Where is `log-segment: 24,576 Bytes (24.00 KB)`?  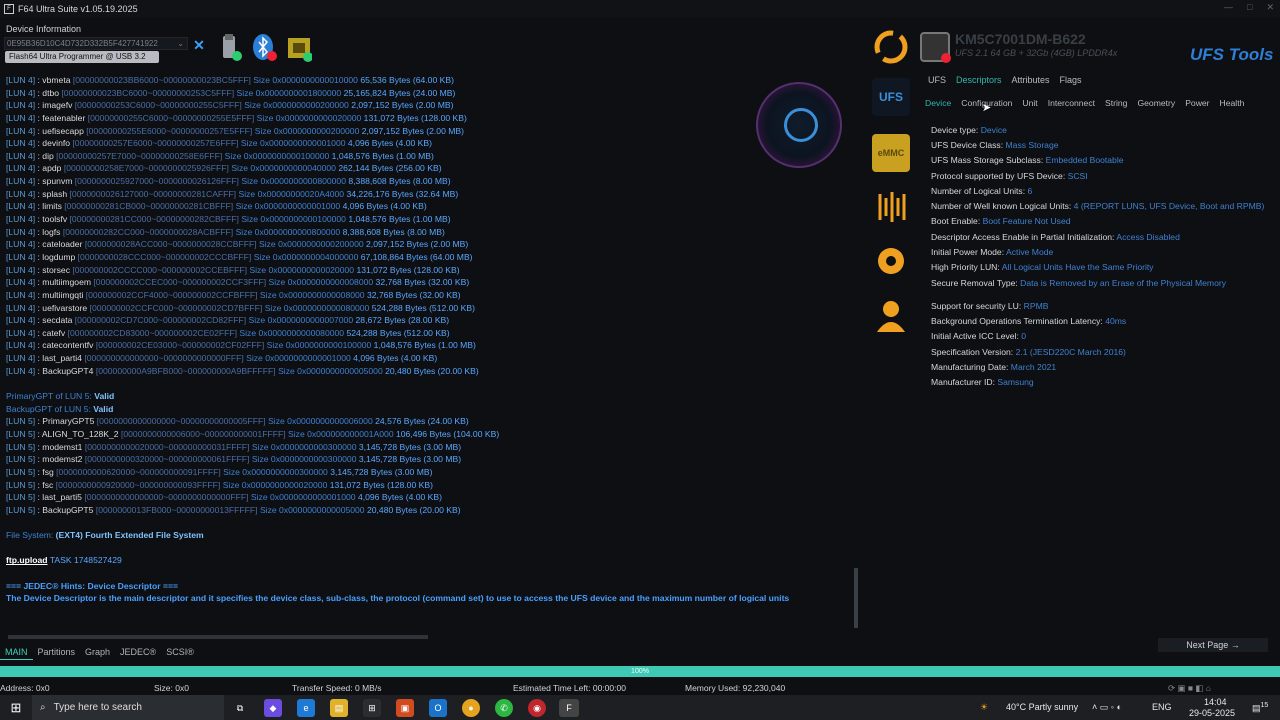
log-segment: 24,576 Bytes (24.00 KB) is located at coordinates (422, 421).